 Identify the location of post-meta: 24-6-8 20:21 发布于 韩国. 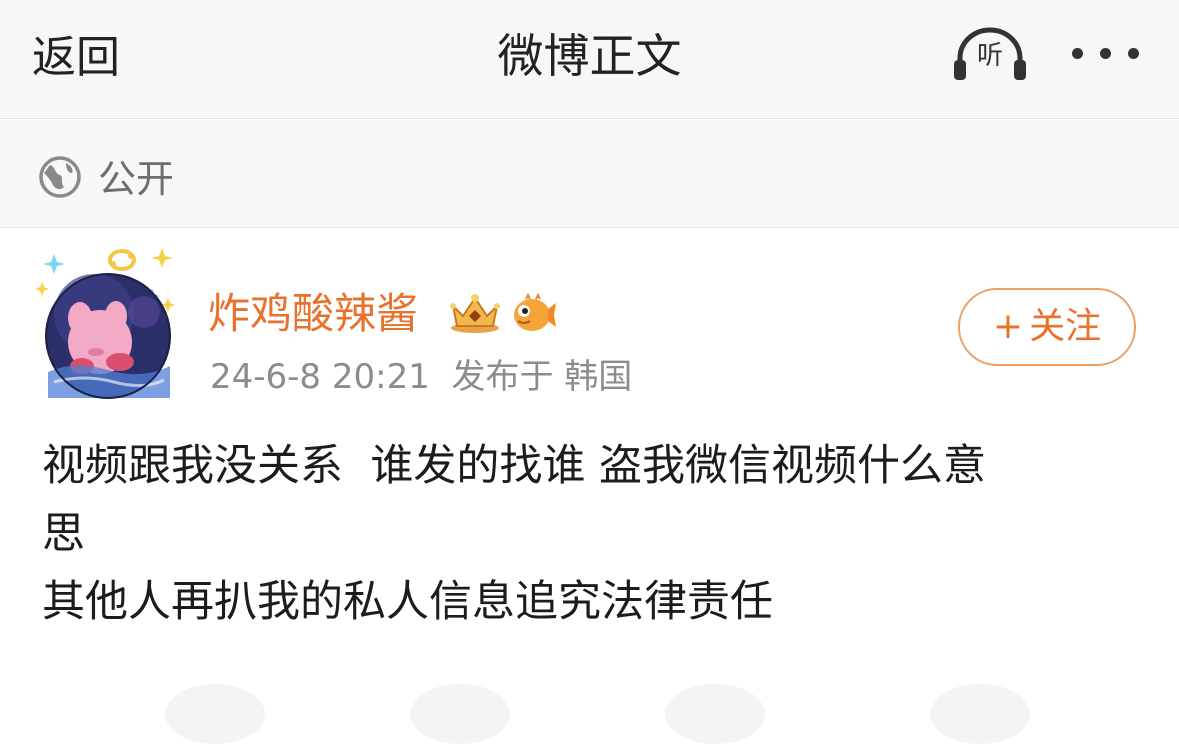
(421, 377).